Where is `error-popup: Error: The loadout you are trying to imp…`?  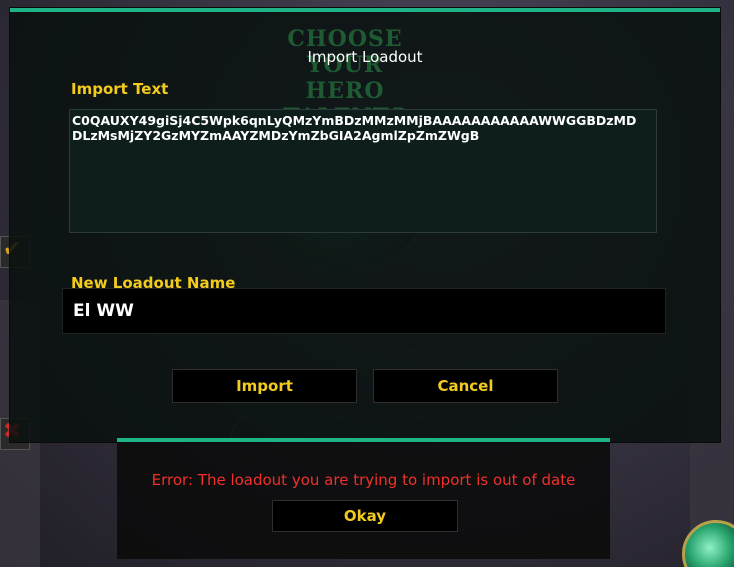
error-popup: Error: The loadout you are trying to imp… is located at coordinates (363, 498).